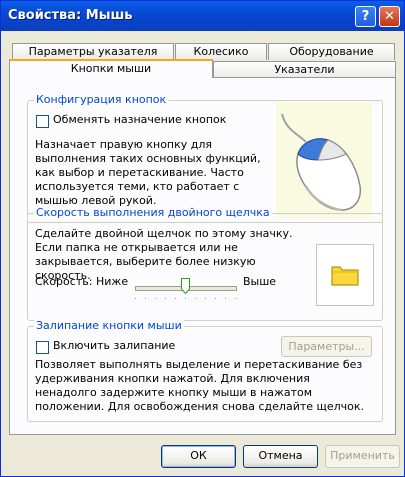 The width and height of the screenshot is (405, 477). I want to click on tab-pointer-options: Параметры указателя, so click(93, 51).